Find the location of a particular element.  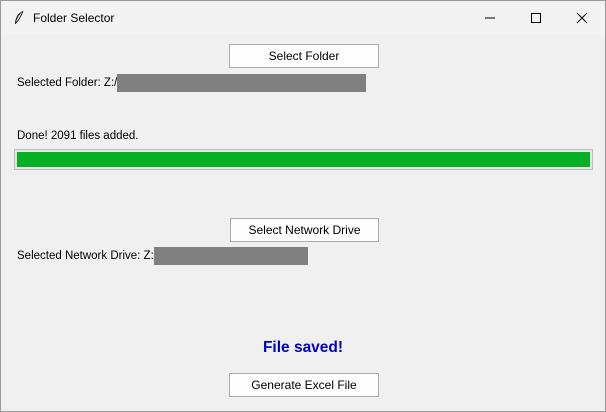

selected-folder-label: Selected Folder: Z:/ is located at coordinates (67, 83).